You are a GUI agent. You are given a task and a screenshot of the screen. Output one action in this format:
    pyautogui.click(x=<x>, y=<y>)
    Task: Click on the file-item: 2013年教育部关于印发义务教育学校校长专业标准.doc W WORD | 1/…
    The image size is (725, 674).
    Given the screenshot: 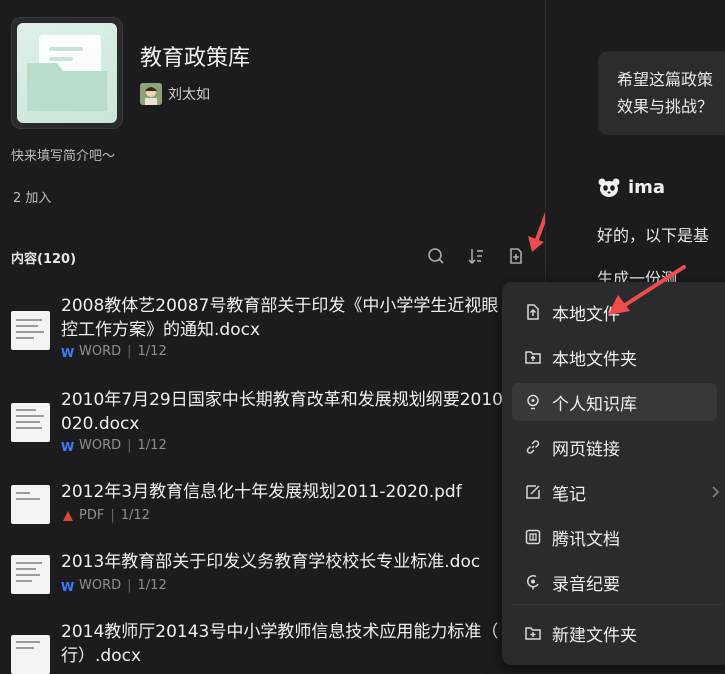 What is the action you would take?
    pyautogui.click(x=273, y=575)
    